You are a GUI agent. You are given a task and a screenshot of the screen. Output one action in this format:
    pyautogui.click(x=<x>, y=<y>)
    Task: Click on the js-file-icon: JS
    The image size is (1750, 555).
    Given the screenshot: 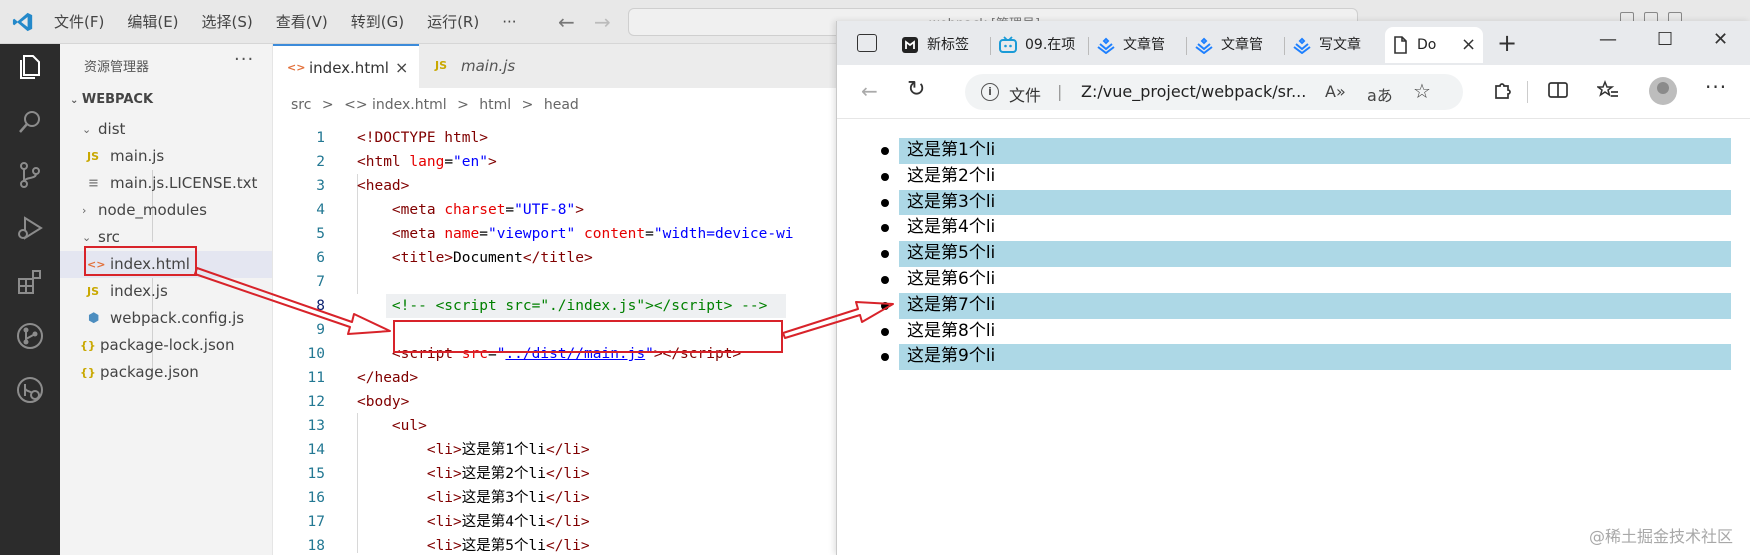 What is the action you would take?
    pyautogui.click(x=93, y=291)
    